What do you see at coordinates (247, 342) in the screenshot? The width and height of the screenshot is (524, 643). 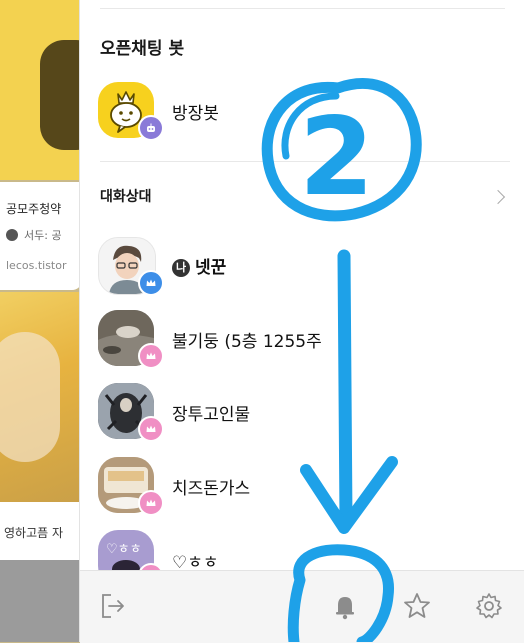 I see `member-name: 불기둥 (5층 1255주` at bounding box center [247, 342].